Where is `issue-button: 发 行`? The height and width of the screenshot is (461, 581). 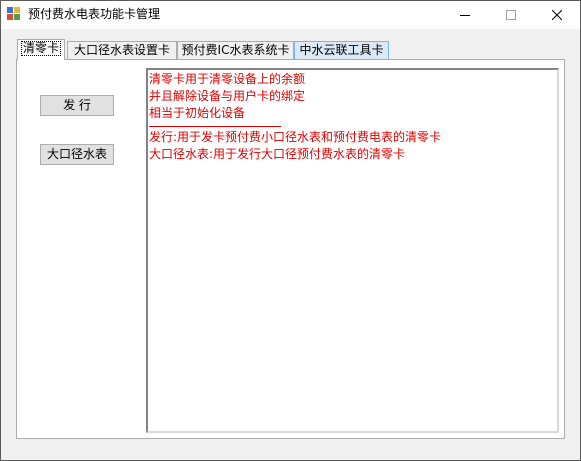
issue-button: 发 行 is located at coordinates (77, 105).